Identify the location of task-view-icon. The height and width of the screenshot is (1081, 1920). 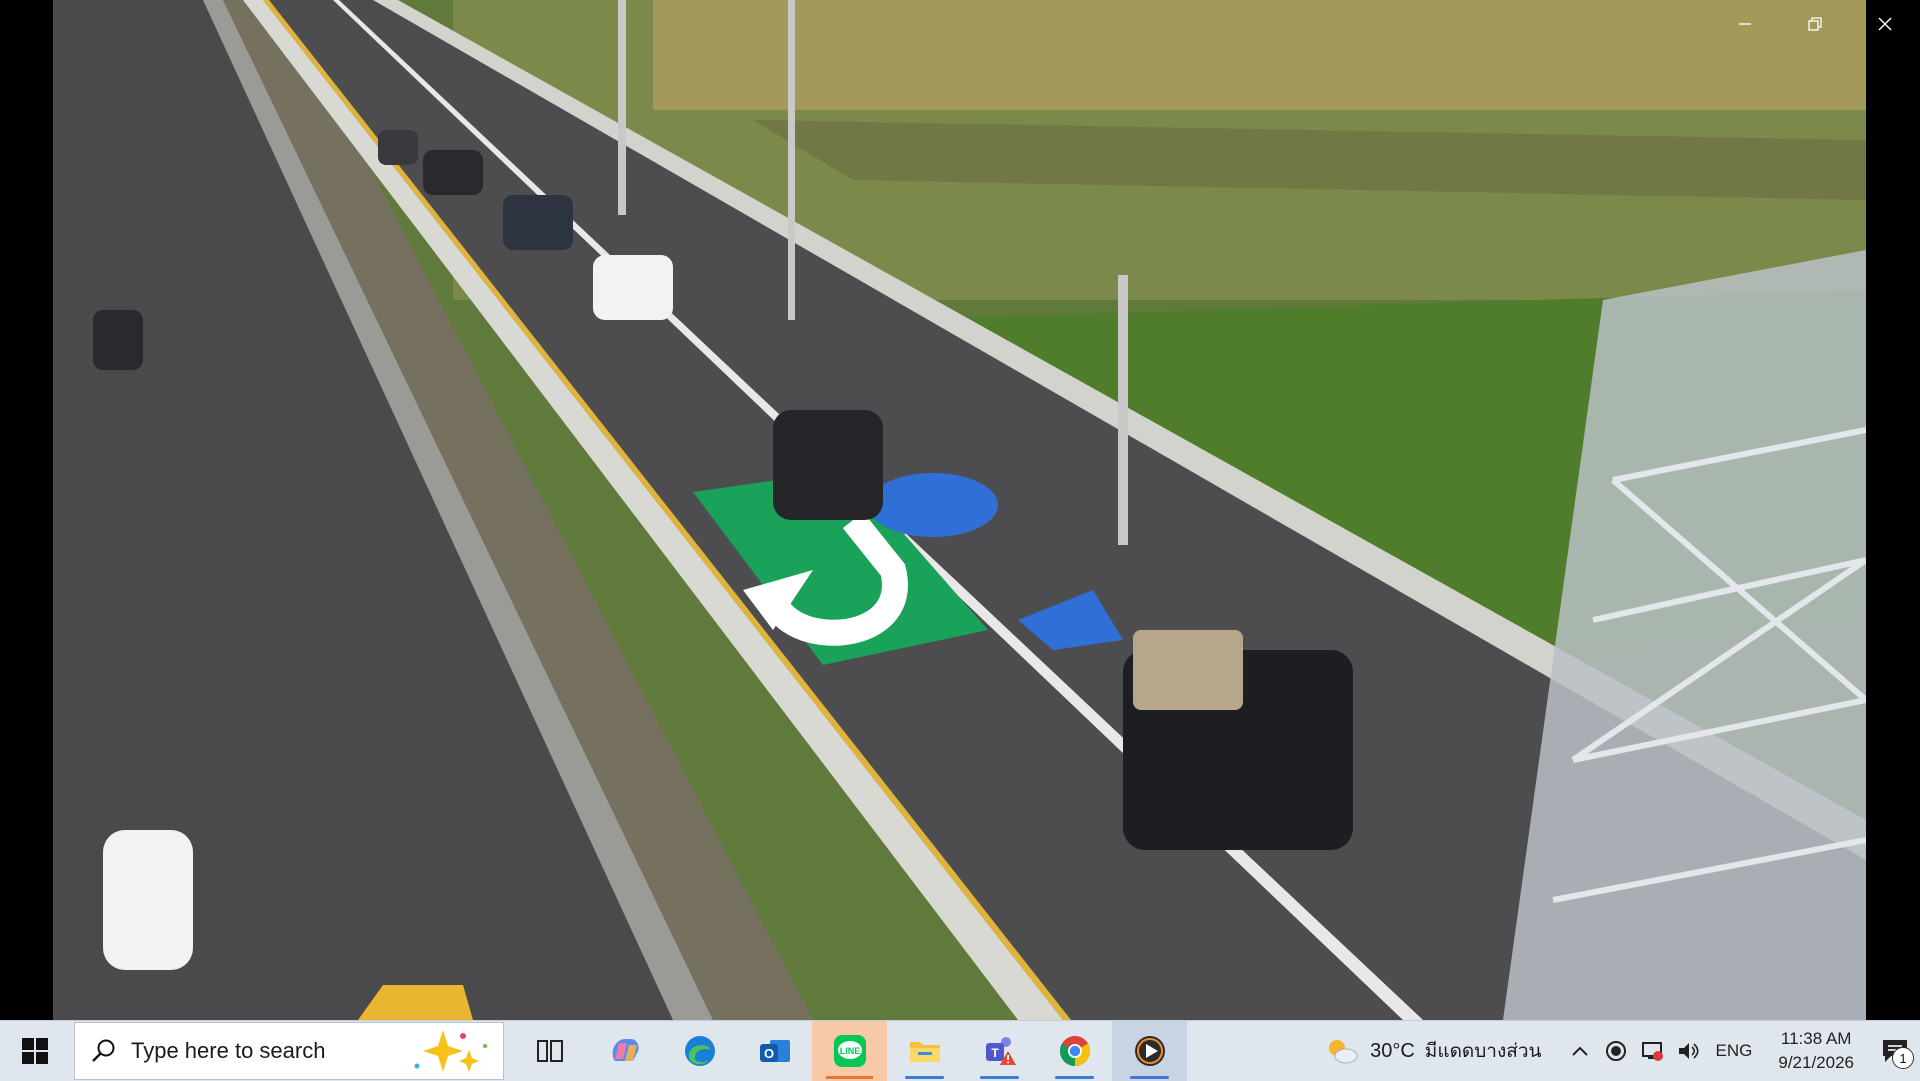
(549, 1051).